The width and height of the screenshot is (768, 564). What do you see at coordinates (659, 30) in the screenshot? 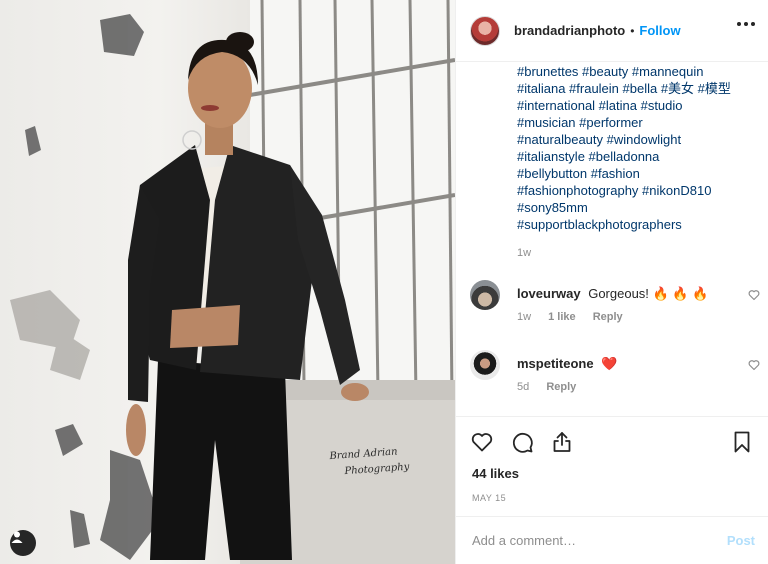
I see `follow-button: Follow` at bounding box center [659, 30].